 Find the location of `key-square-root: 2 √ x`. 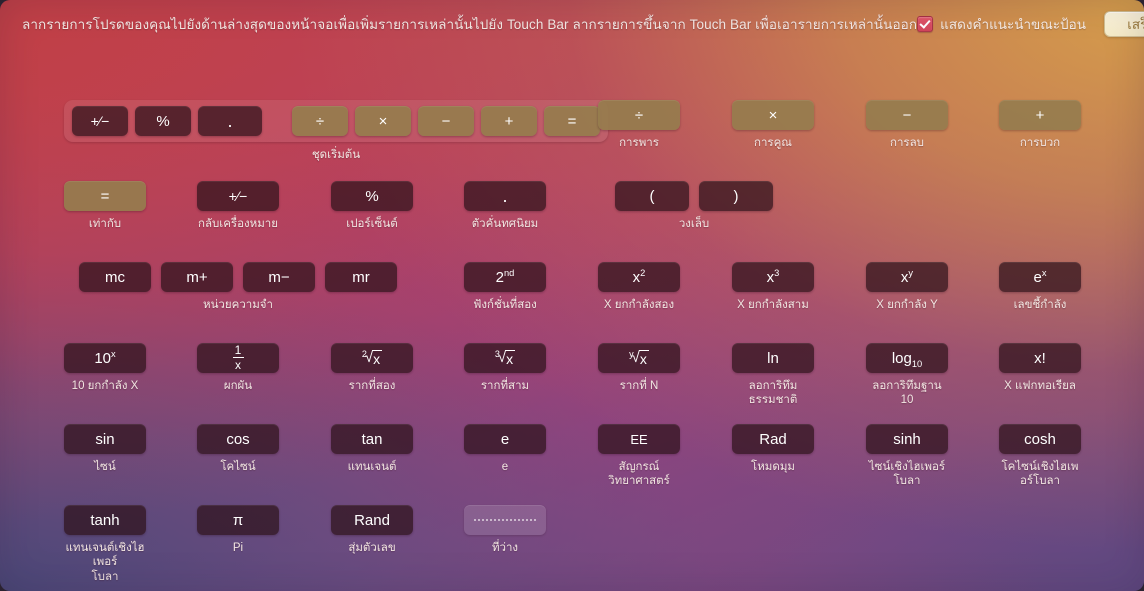

key-square-root: 2 √ x is located at coordinates (372, 358).